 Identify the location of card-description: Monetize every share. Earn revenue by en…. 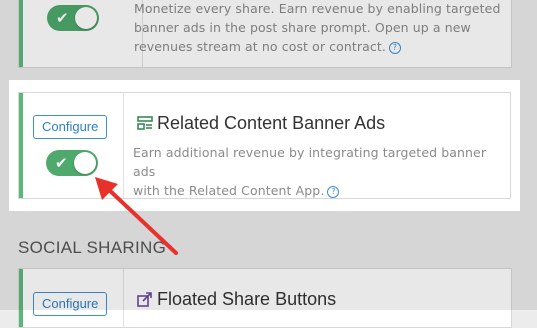
(317, 28).